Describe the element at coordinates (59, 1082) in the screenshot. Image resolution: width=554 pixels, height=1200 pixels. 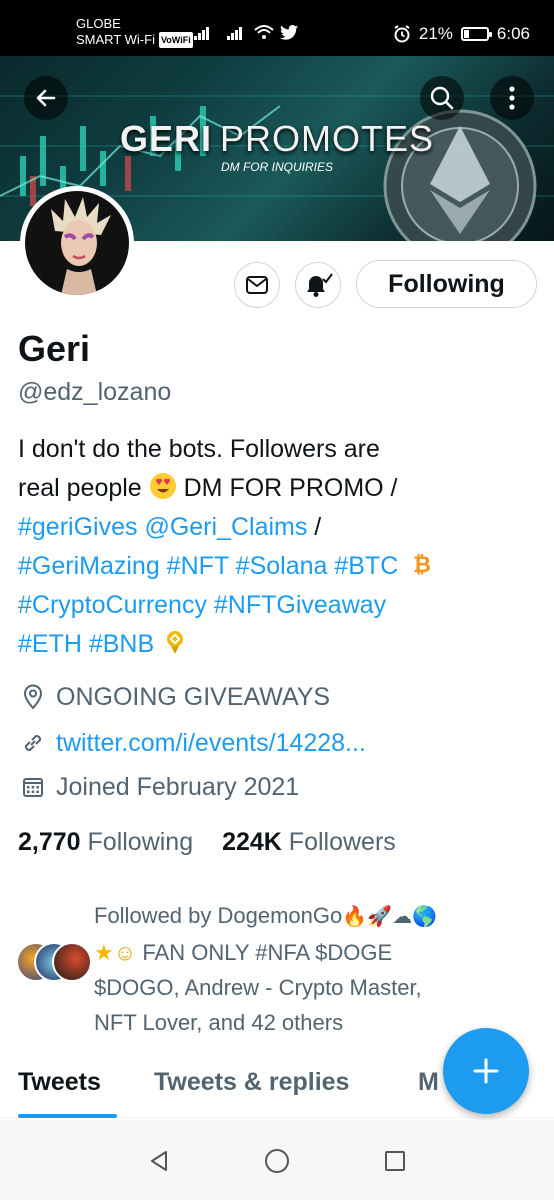
I see `tab-tweets: Tweets` at that location.